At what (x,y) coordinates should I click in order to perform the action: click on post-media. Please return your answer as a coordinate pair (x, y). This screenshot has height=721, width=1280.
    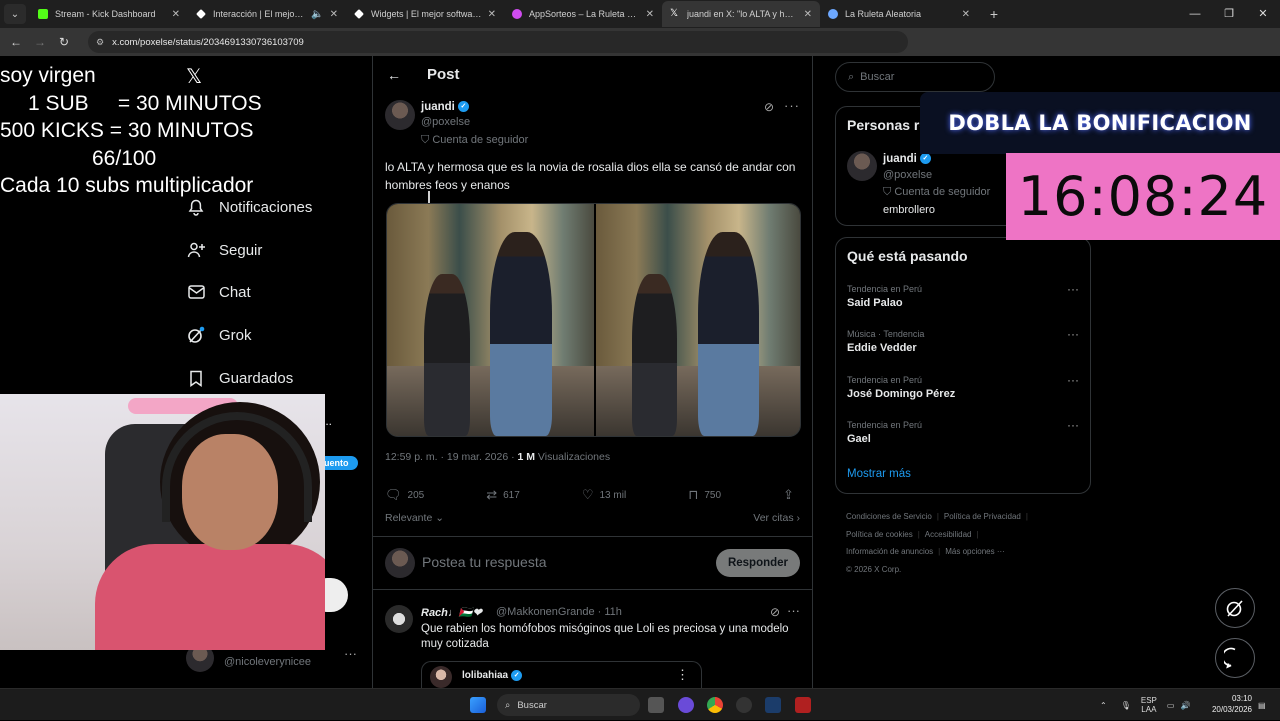
    Looking at the image, I should click on (593, 320).